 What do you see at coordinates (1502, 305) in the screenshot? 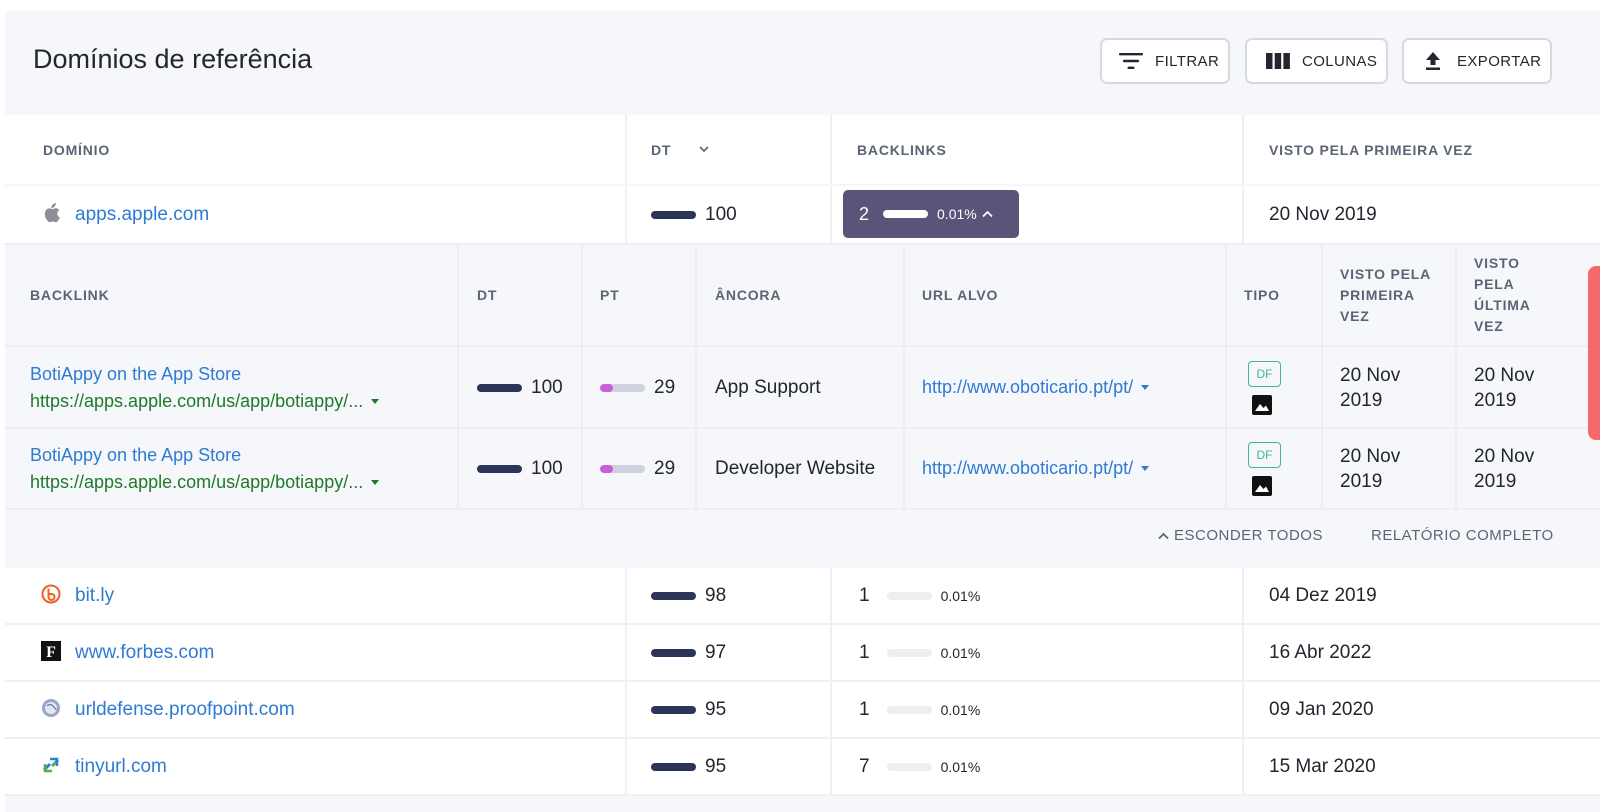
I see `last-seen-header-line: ÚLTIMA` at bounding box center [1502, 305].